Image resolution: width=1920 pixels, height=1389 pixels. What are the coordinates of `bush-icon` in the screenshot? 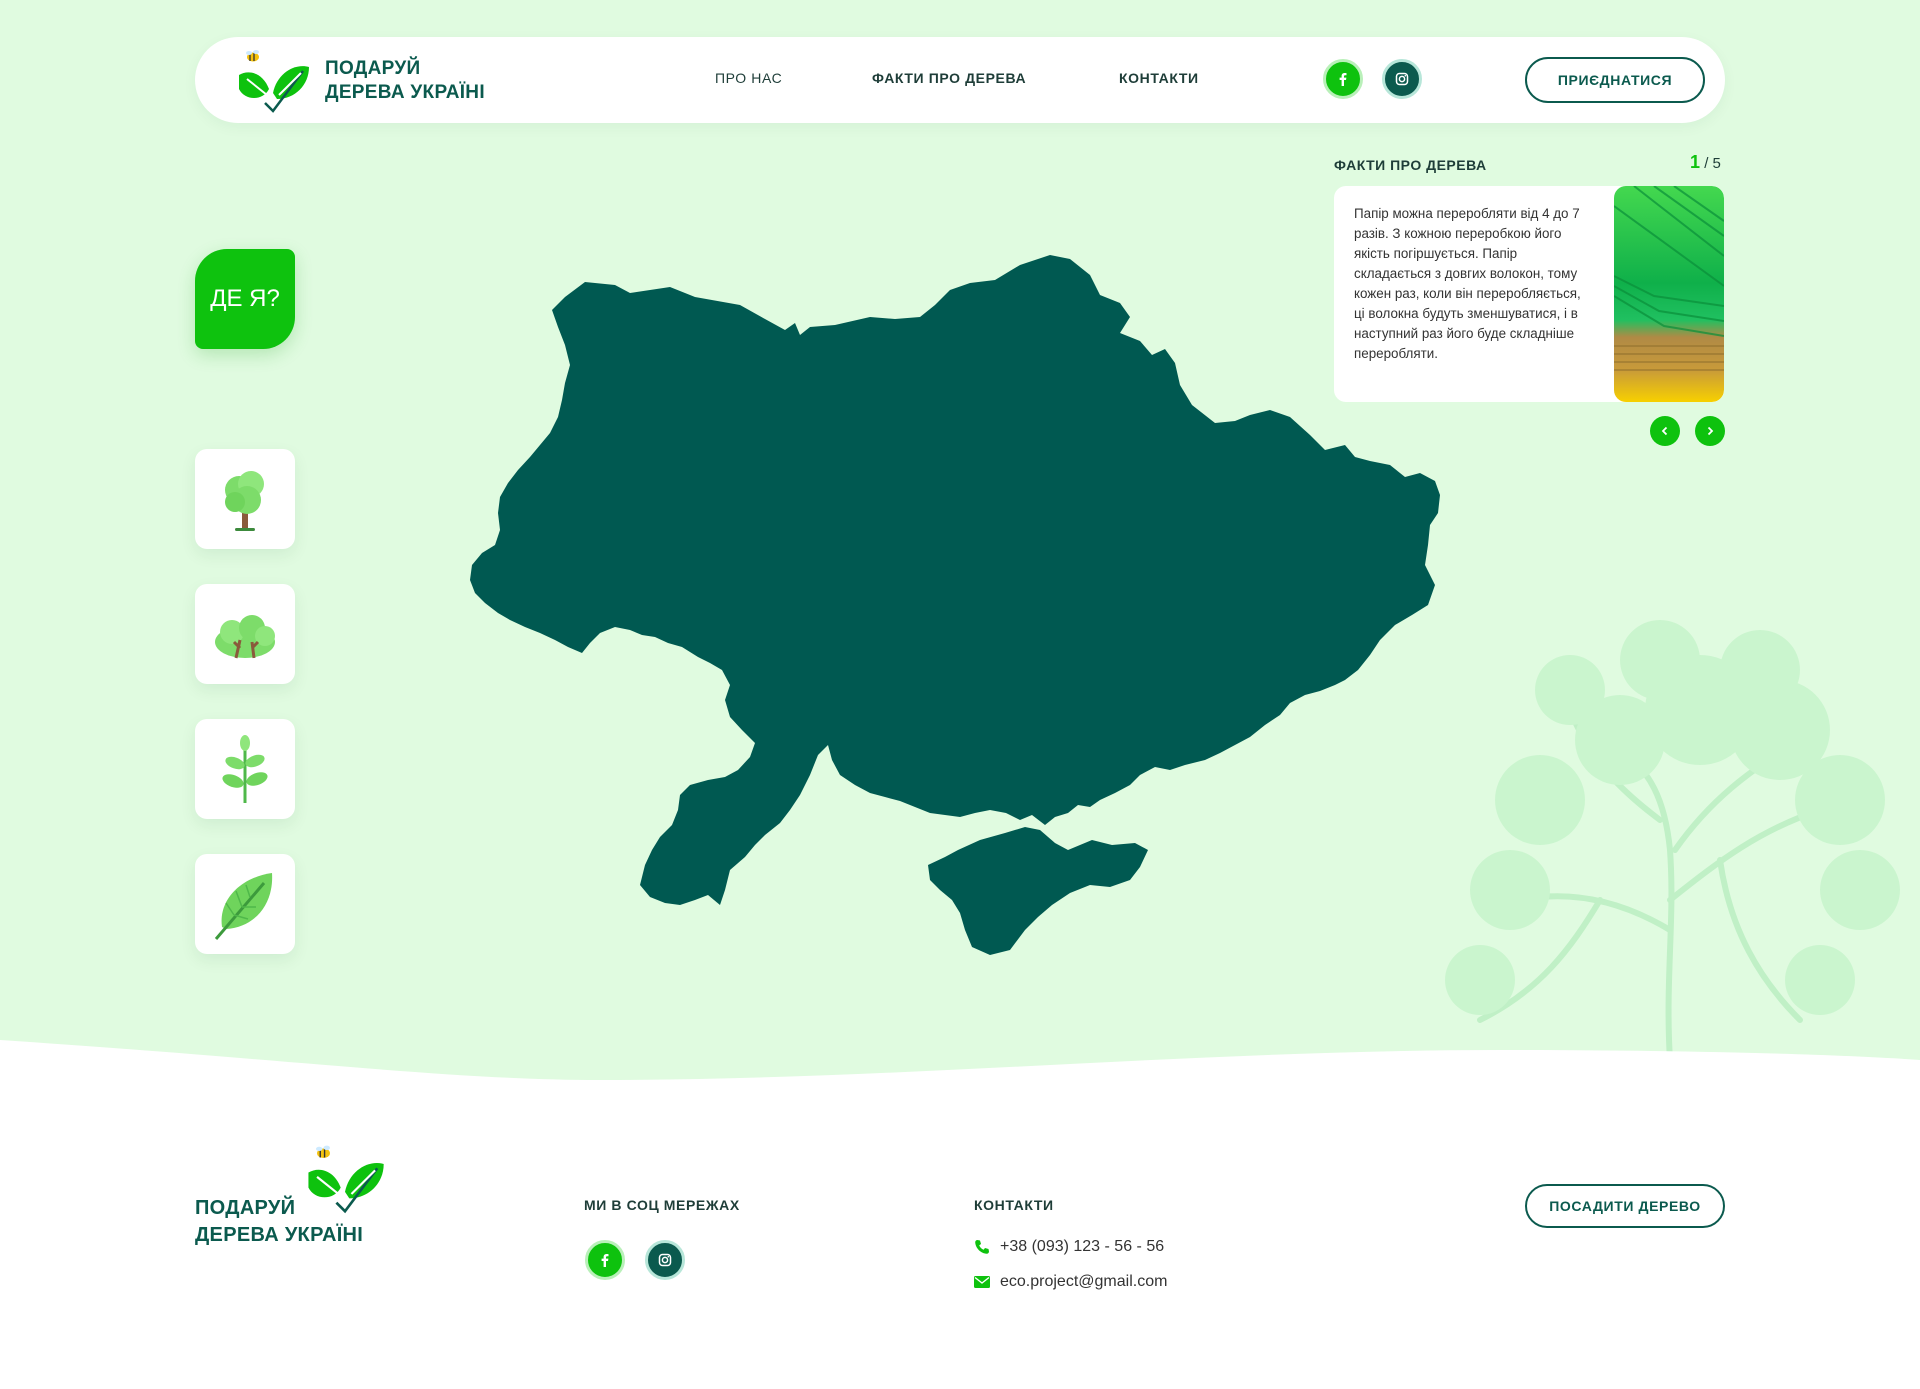 It's located at (245, 637).